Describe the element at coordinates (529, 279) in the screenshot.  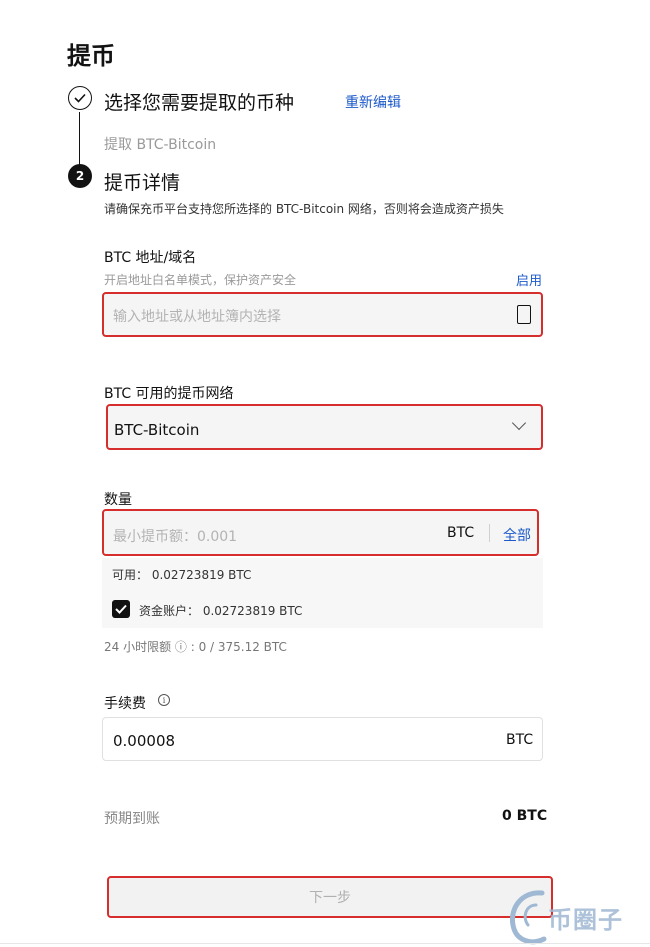
I see `whitelist-enable-link: 启用` at that location.